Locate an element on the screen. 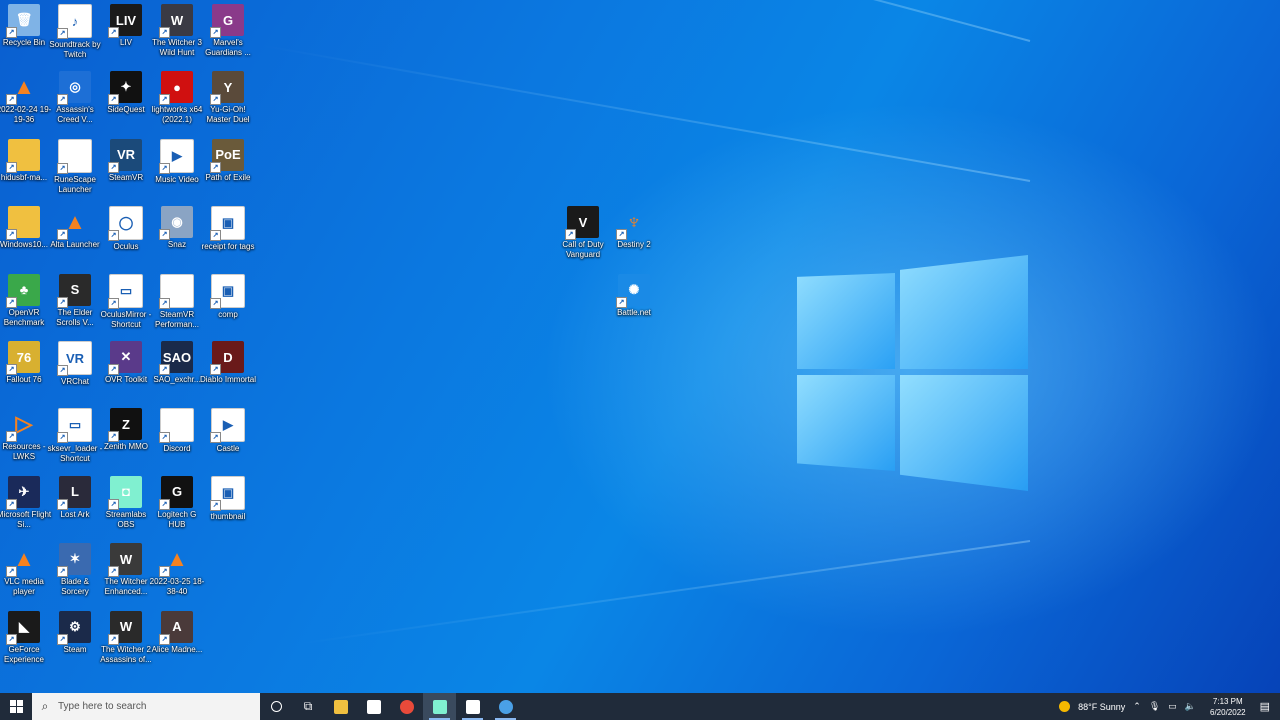  lostark-icon: L ↗ is located at coordinates (74, 492).